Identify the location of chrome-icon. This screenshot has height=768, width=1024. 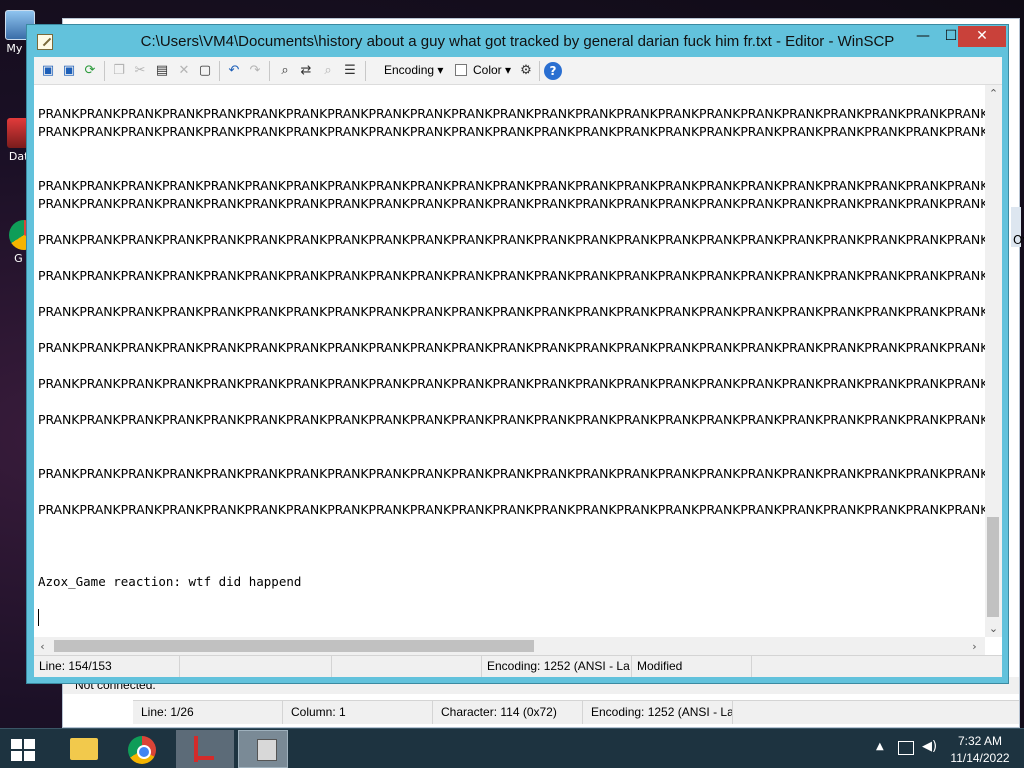
(142, 750).